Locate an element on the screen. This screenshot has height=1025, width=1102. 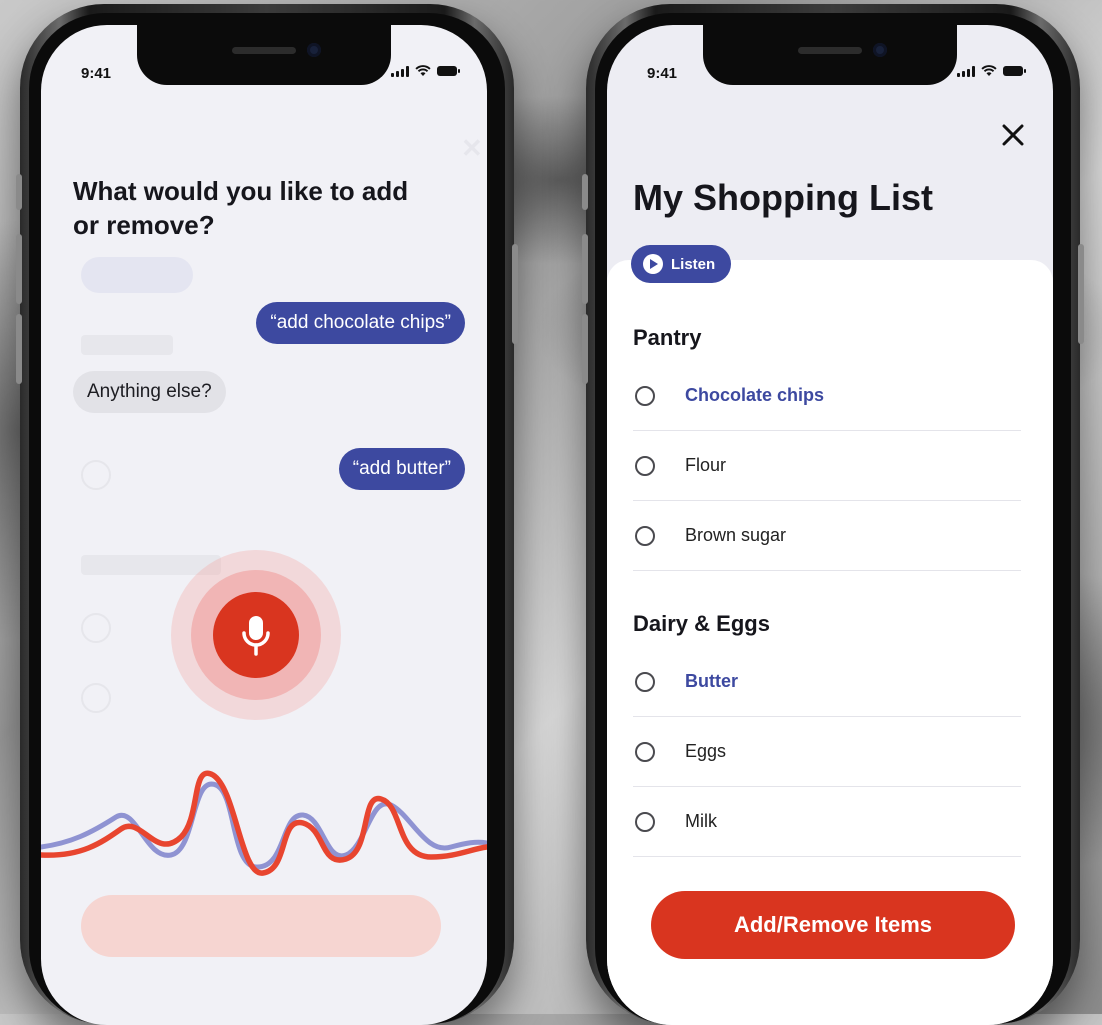
item-label: Milk is located at coordinates (701, 821).